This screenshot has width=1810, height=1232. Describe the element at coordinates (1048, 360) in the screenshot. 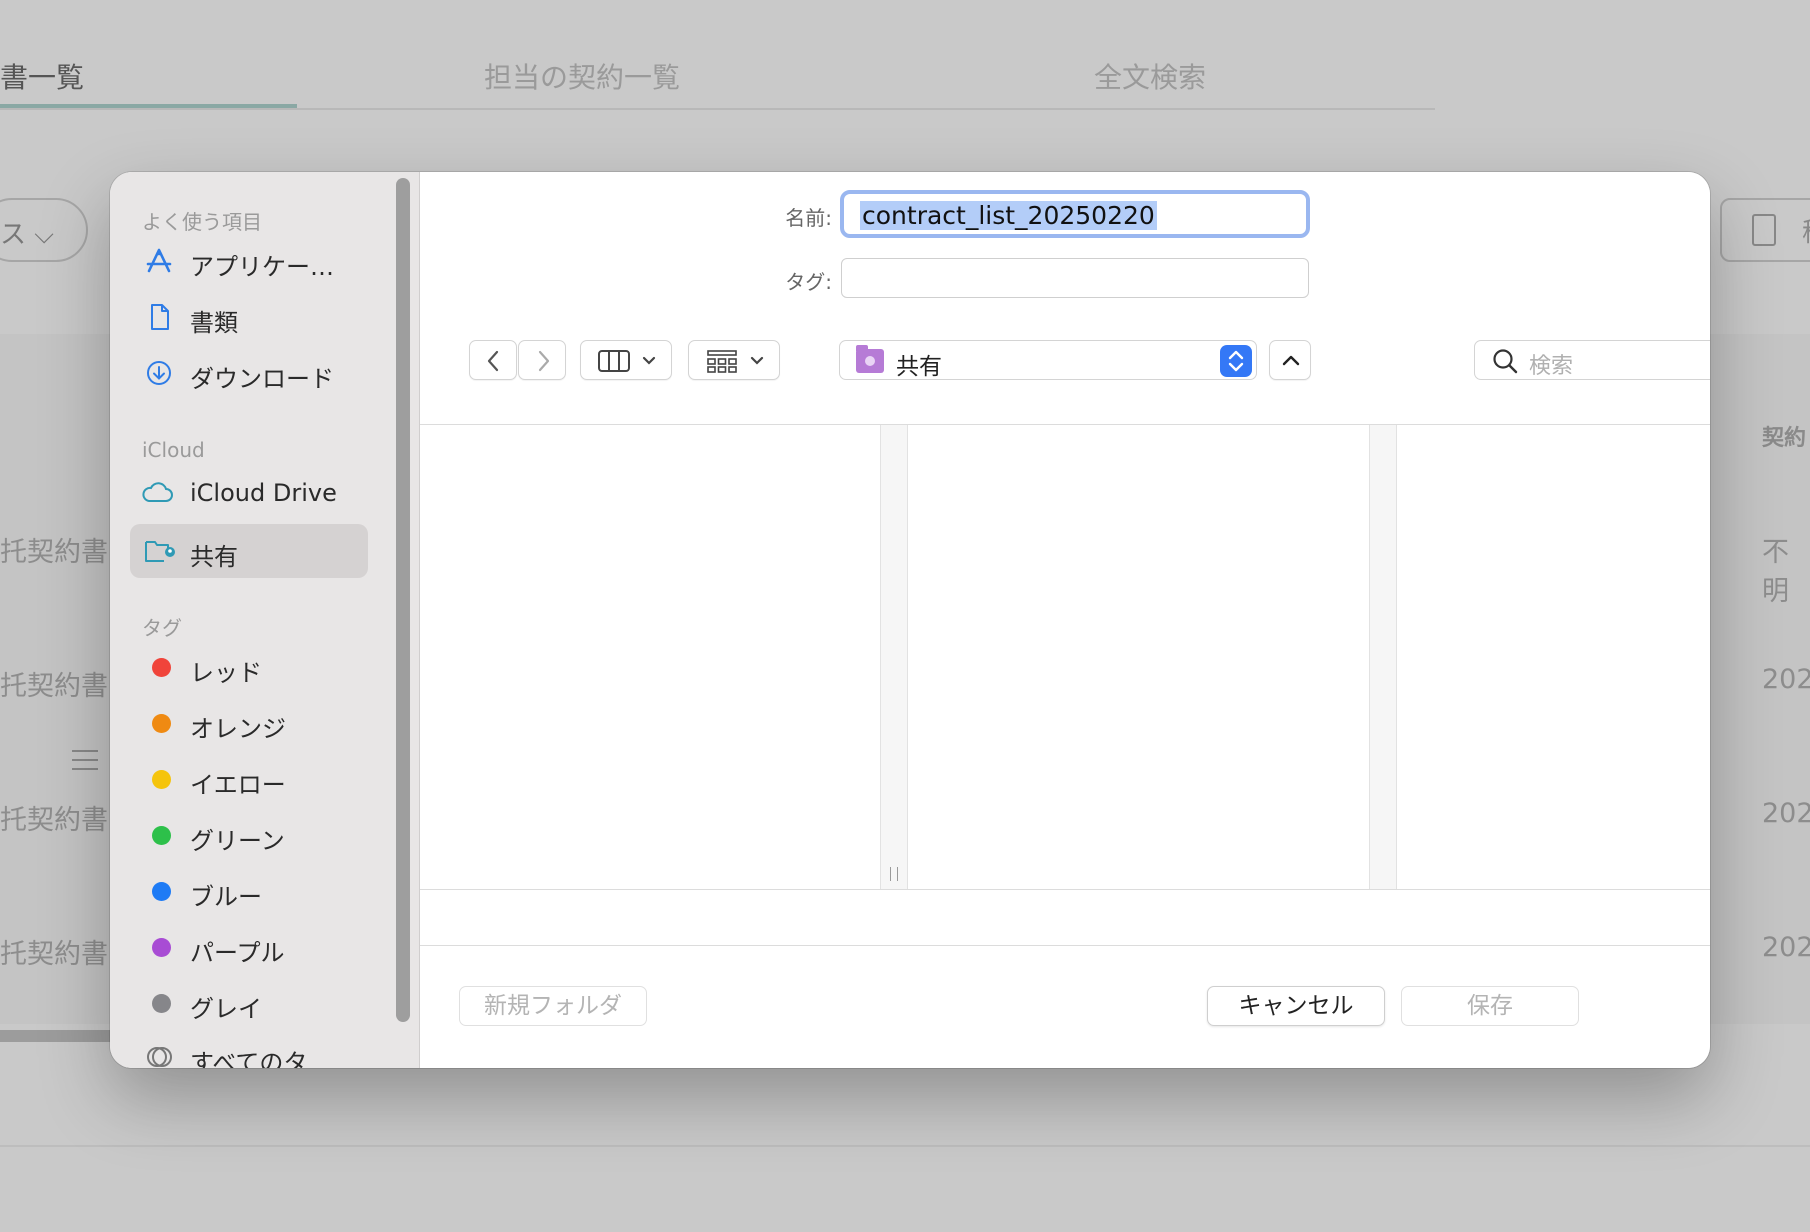

I see `location-popup: 共有` at that location.